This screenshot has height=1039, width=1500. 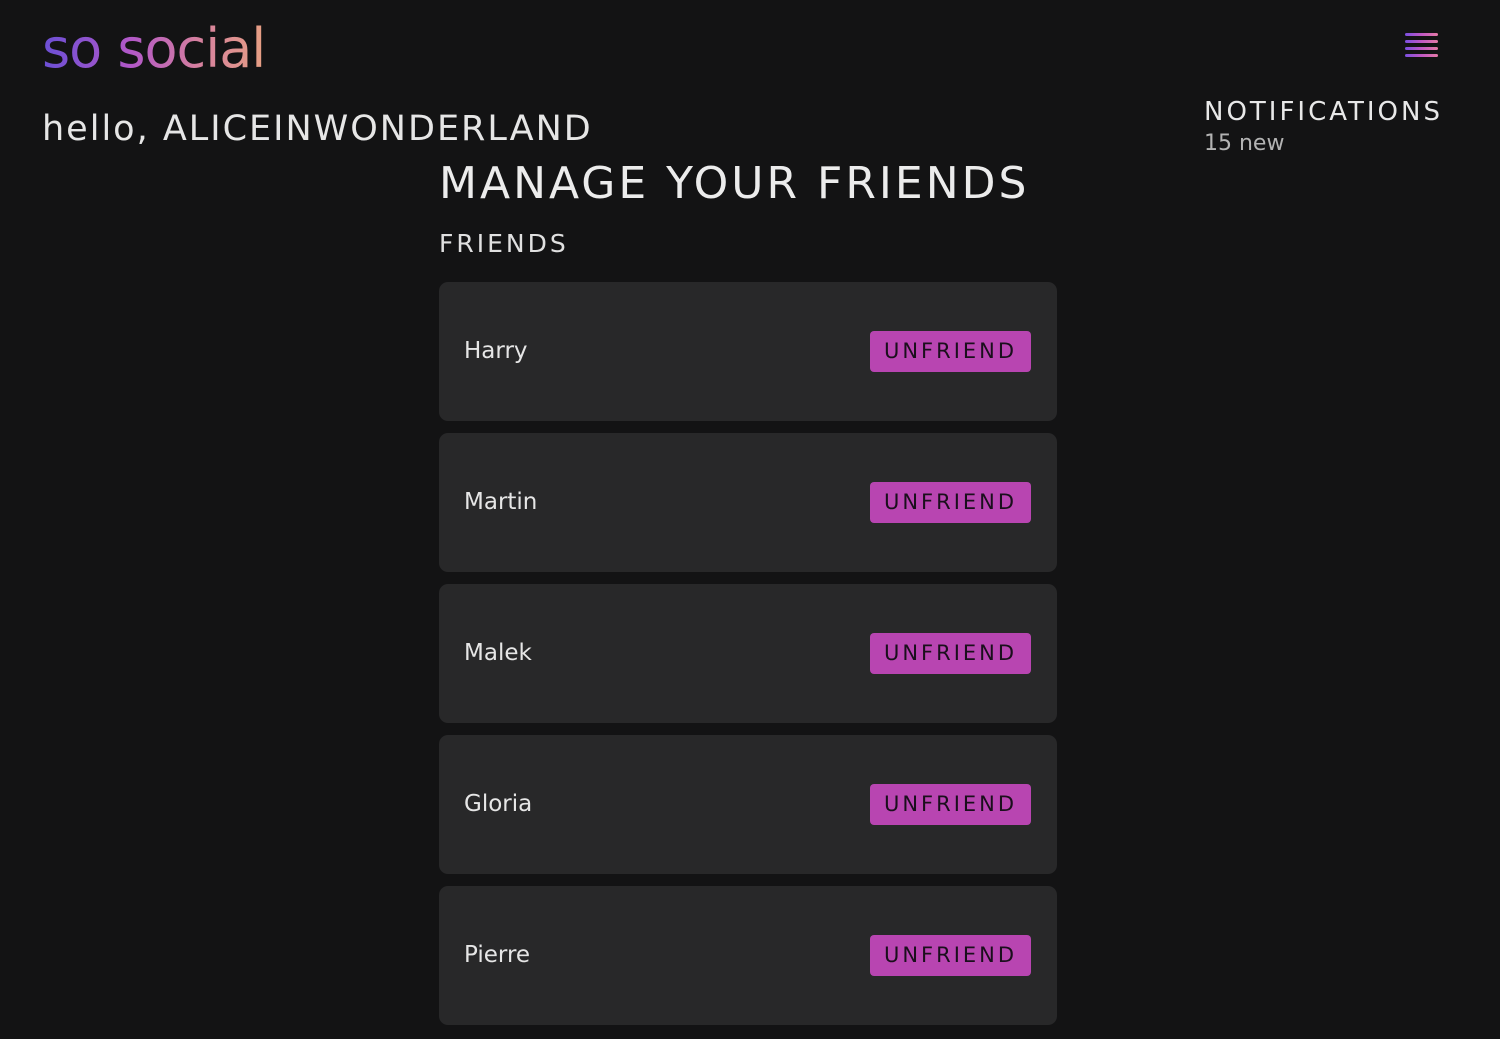 What do you see at coordinates (748, 955) in the screenshot?
I see `friend-card: Pierre UNFRIEND` at bounding box center [748, 955].